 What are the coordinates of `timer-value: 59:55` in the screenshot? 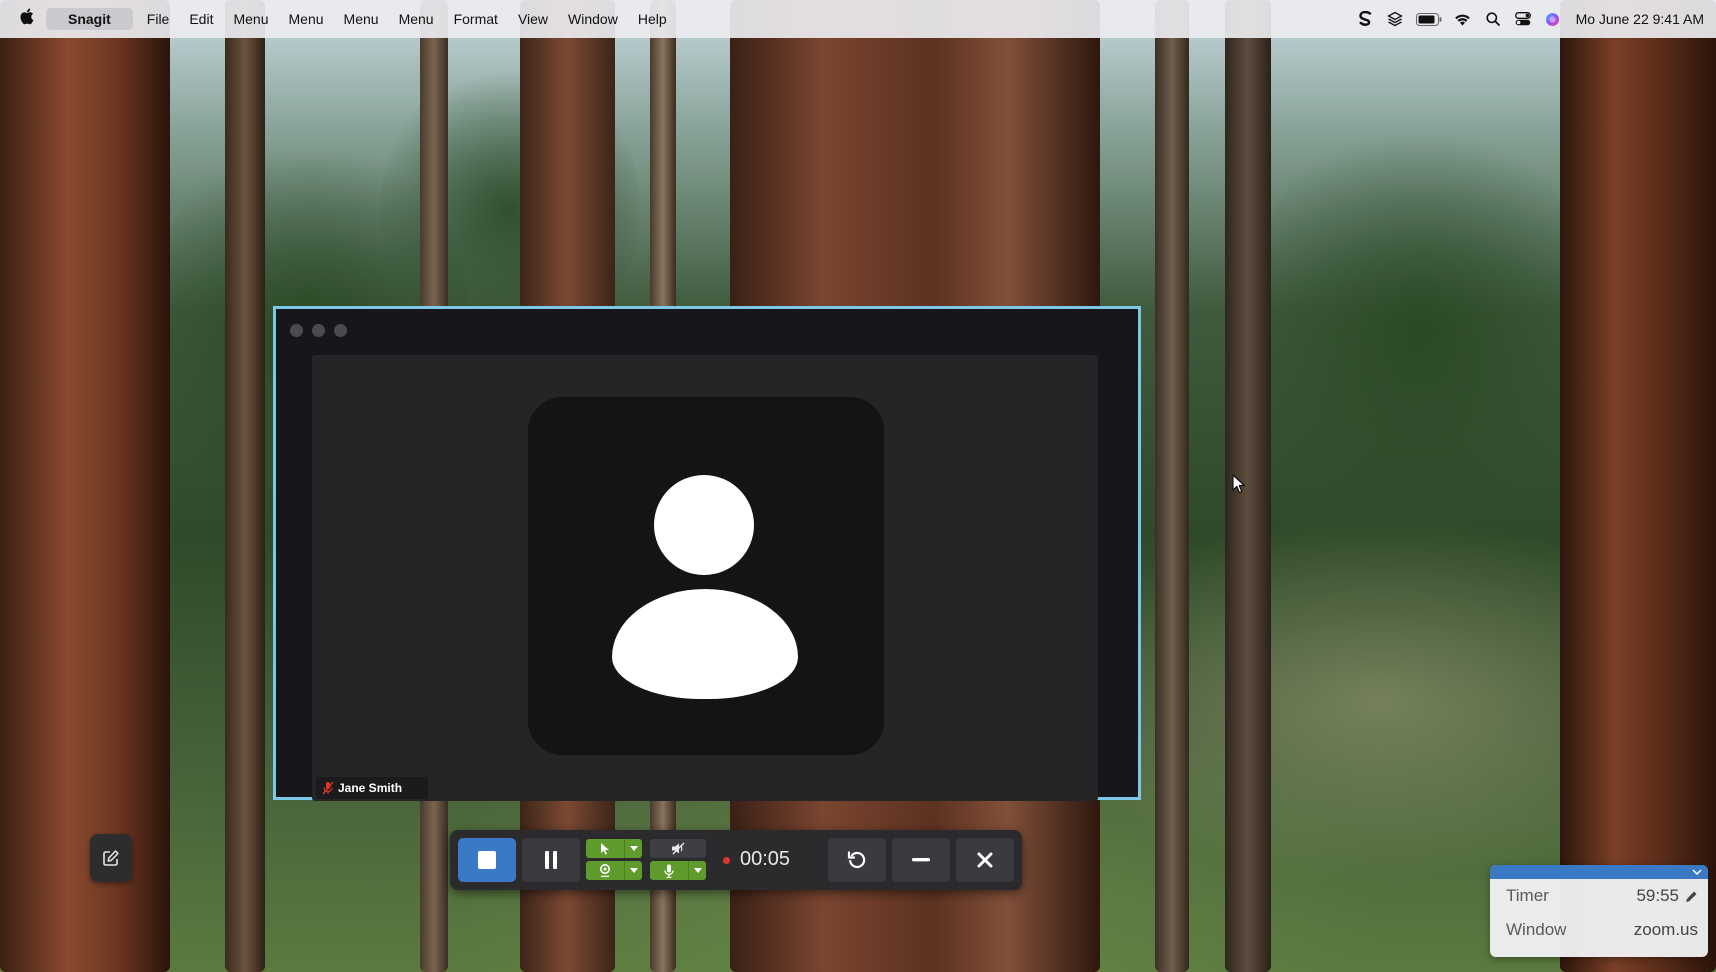 It's located at (1657, 895).